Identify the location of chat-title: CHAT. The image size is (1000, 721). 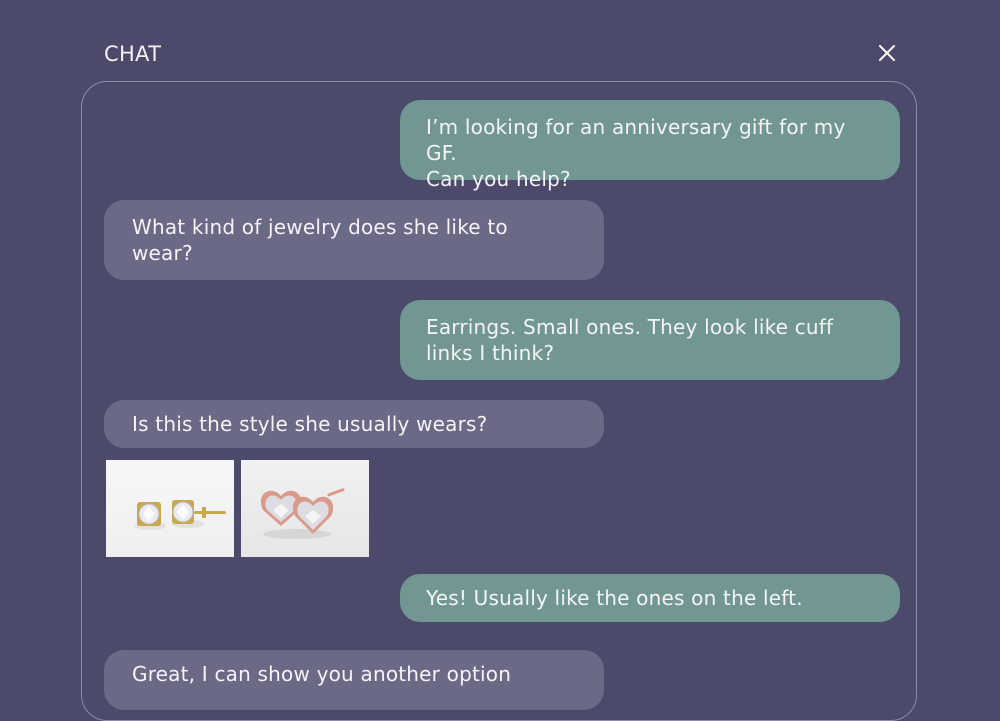
(133, 54).